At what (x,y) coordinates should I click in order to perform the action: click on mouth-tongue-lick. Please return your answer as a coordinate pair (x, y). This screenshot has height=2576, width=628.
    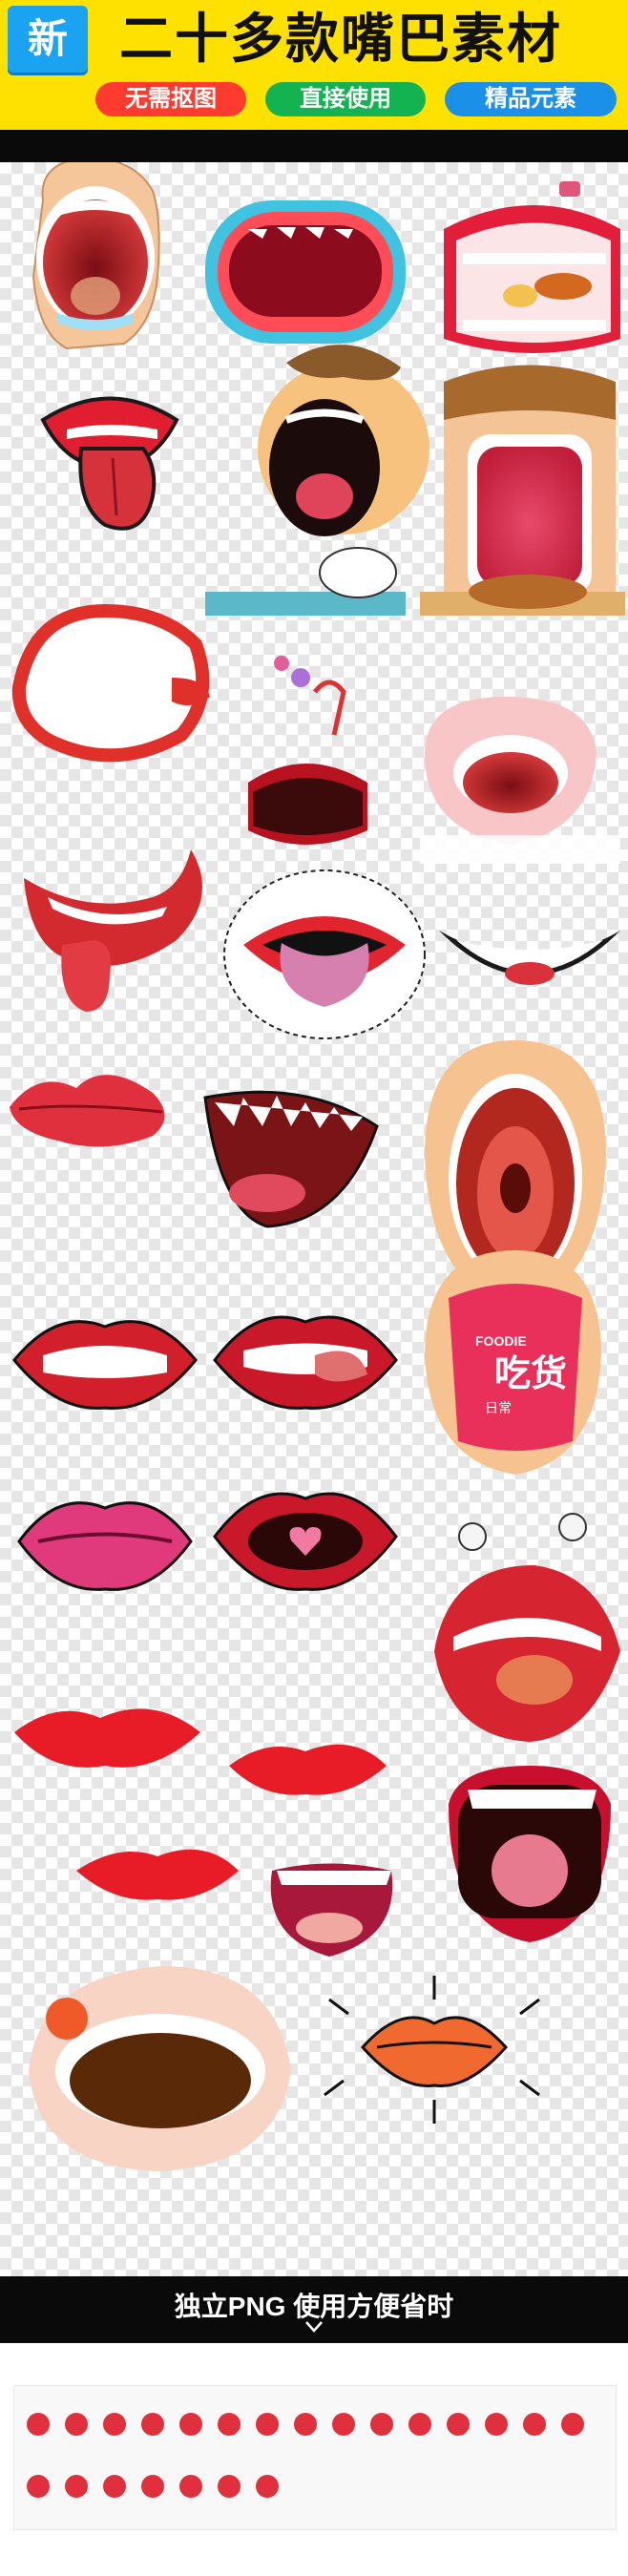
    Looking at the image, I should click on (305, 1362).